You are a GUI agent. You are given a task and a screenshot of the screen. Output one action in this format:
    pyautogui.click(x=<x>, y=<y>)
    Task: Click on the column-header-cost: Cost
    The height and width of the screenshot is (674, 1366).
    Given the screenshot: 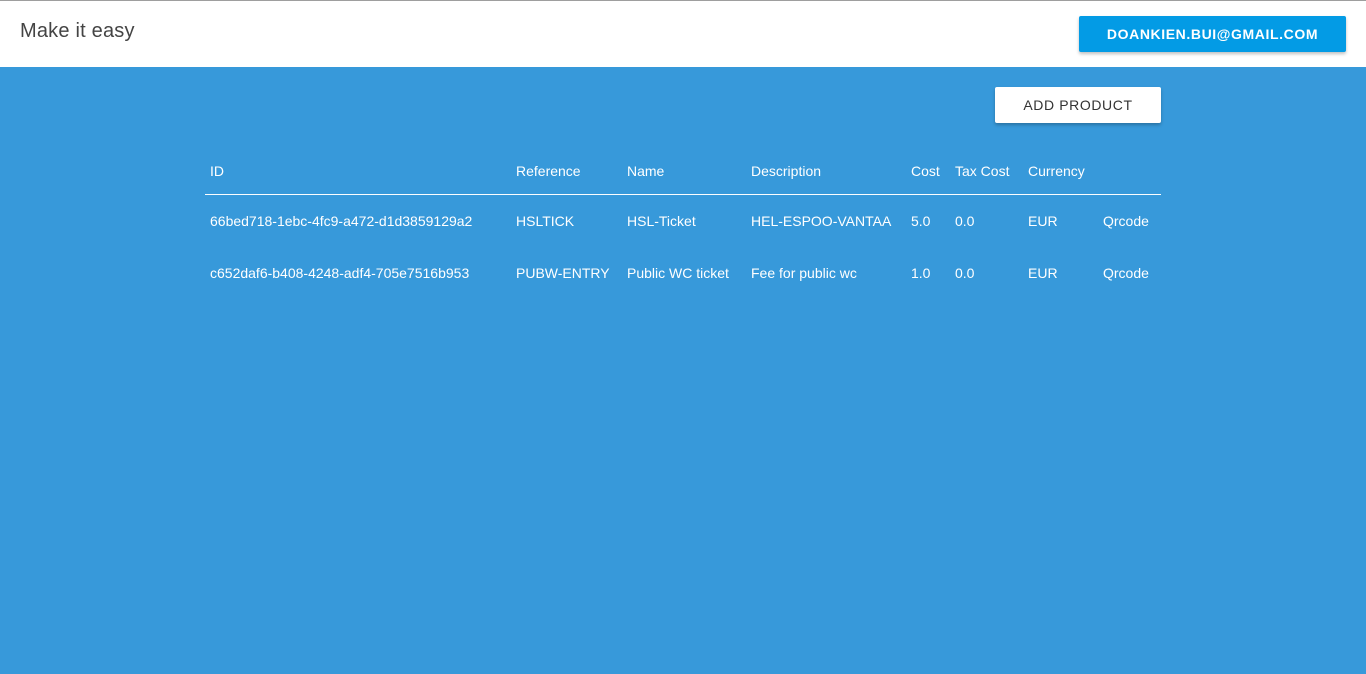 What is the action you would take?
    pyautogui.click(x=928, y=171)
    